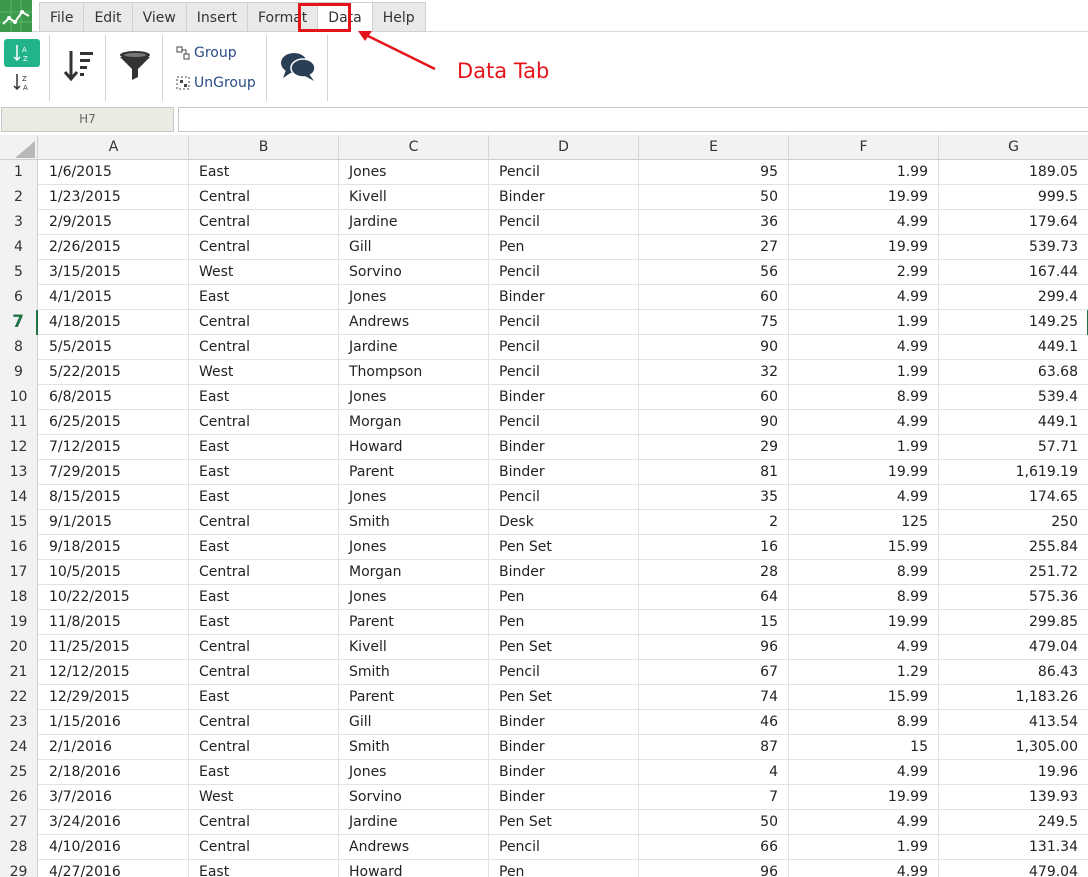 This screenshot has height=877, width=1088. Describe the element at coordinates (114, 197) in the screenshot. I see `cell-a: 1/23/2015` at that location.